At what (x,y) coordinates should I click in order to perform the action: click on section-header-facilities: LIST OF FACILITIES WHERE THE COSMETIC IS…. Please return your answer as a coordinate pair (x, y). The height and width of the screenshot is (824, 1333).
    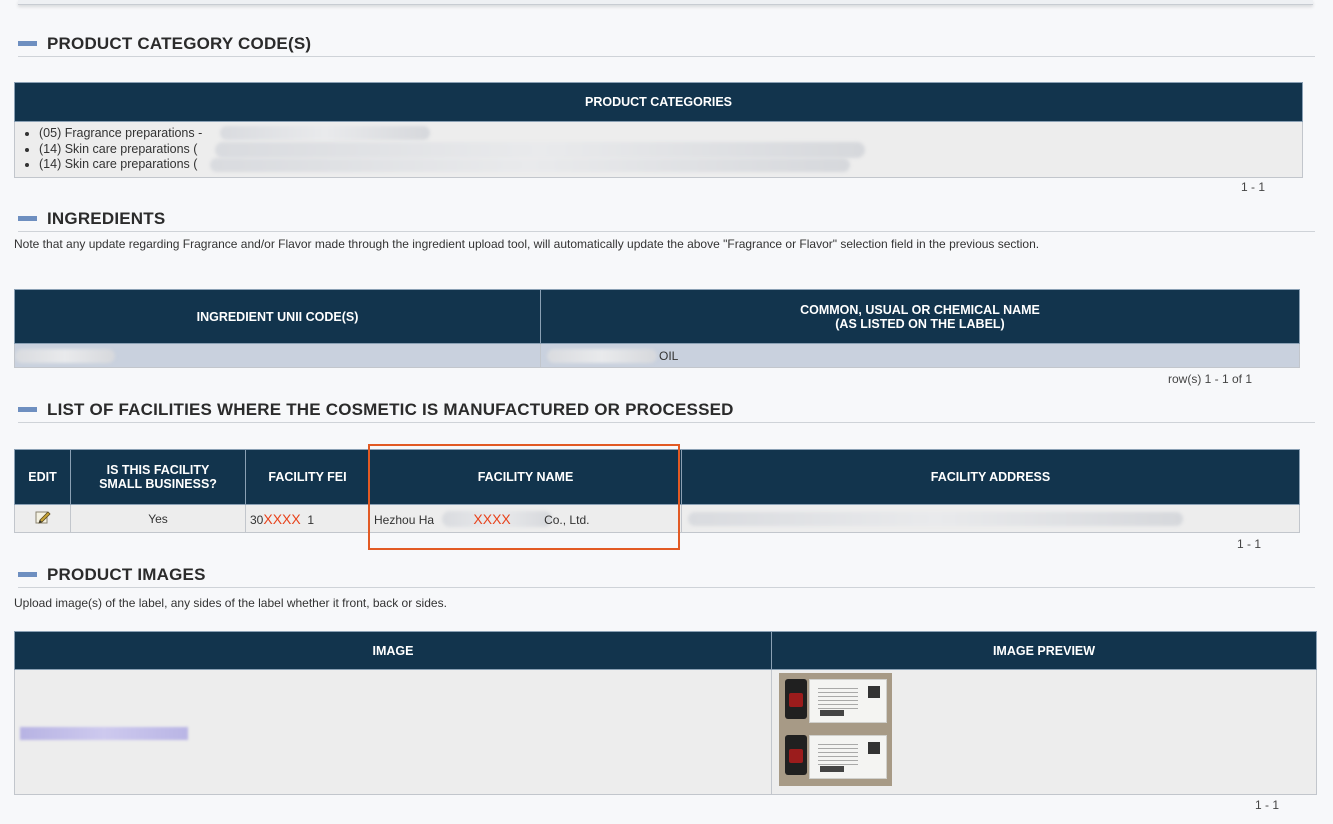
    Looking at the image, I should click on (666, 411).